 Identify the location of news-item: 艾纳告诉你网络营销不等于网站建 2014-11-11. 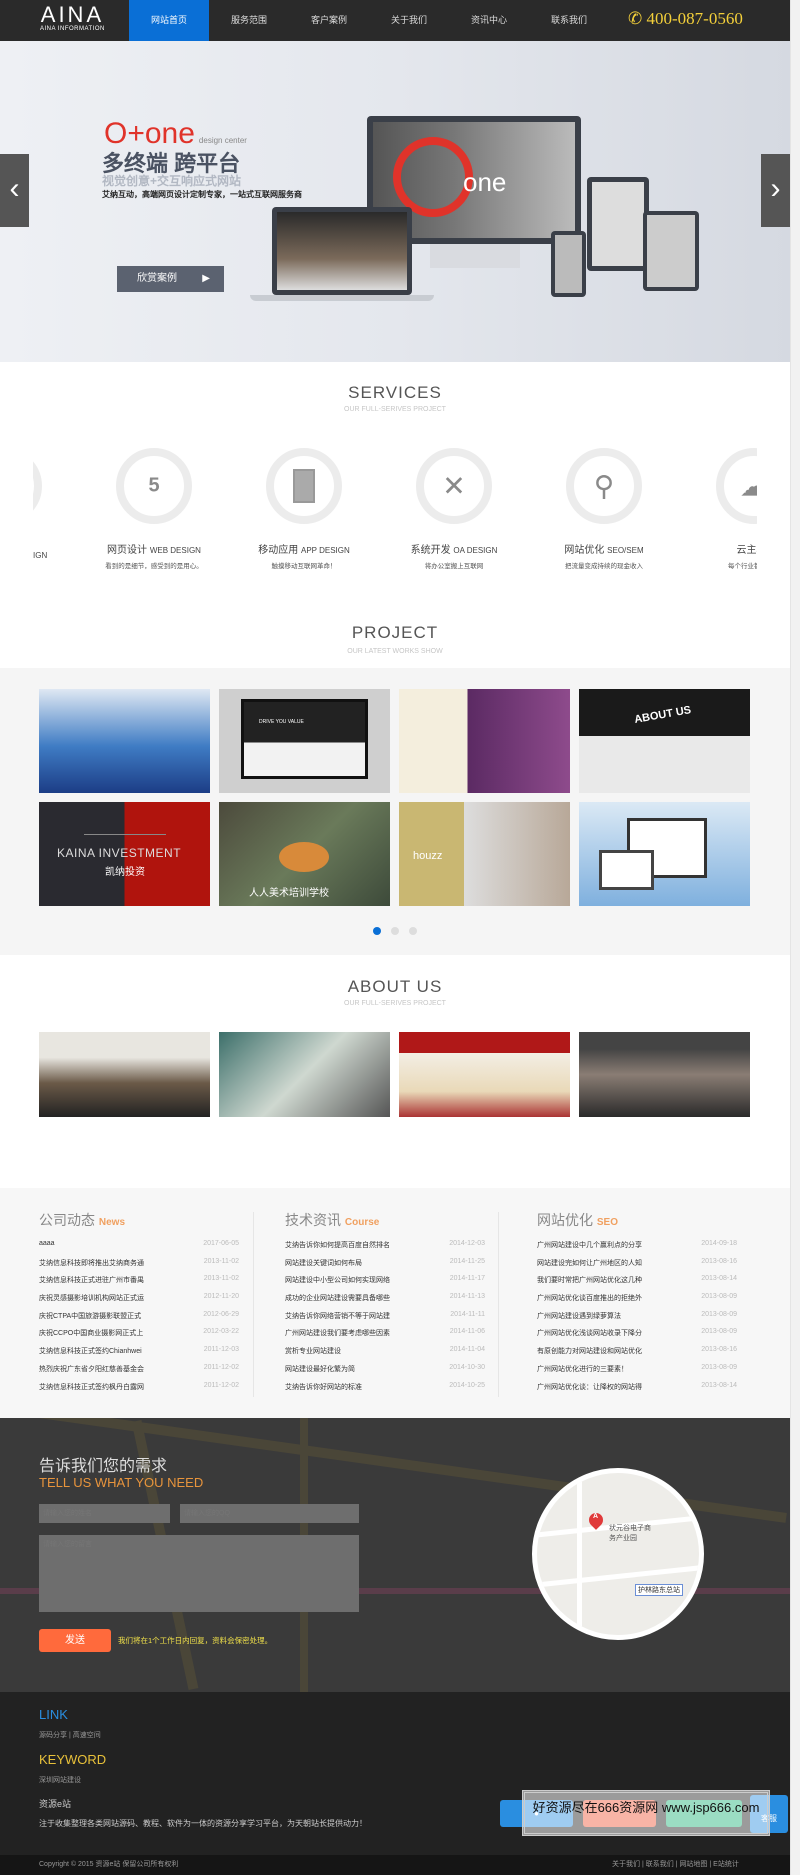
(385, 1320).